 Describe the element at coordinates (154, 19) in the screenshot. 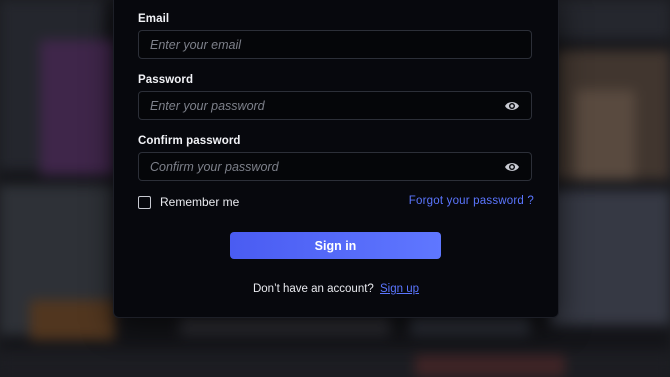

I see `email-label: Email` at that location.